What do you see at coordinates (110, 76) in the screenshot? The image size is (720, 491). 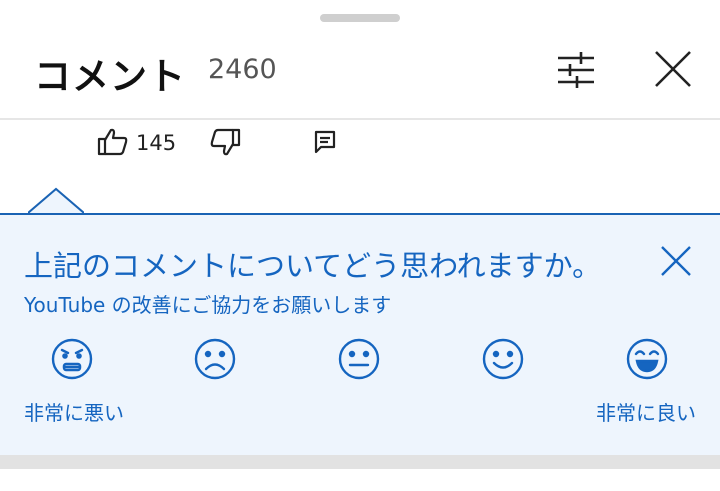 I see `page-title: コメント` at bounding box center [110, 76].